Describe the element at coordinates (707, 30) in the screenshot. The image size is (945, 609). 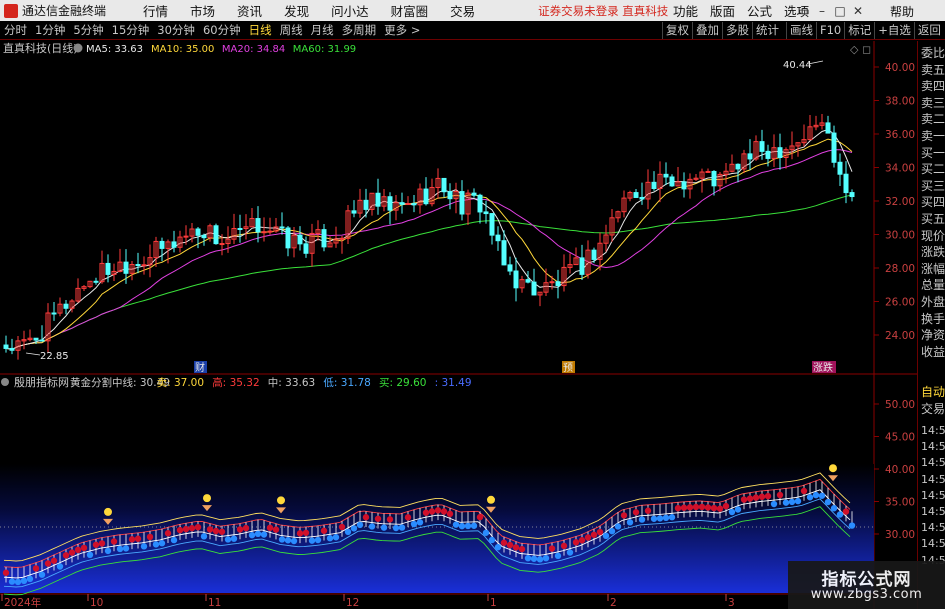
I see `overlay-button: 叠加` at that location.